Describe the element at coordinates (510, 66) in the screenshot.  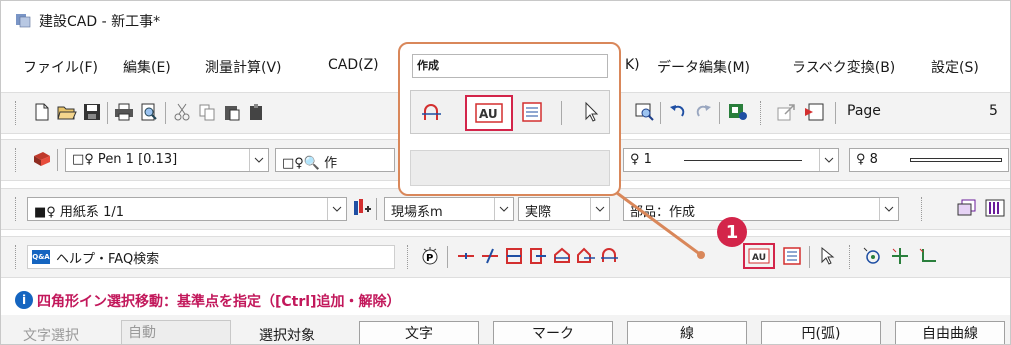
I see `zoom-panel-title: 作成` at that location.